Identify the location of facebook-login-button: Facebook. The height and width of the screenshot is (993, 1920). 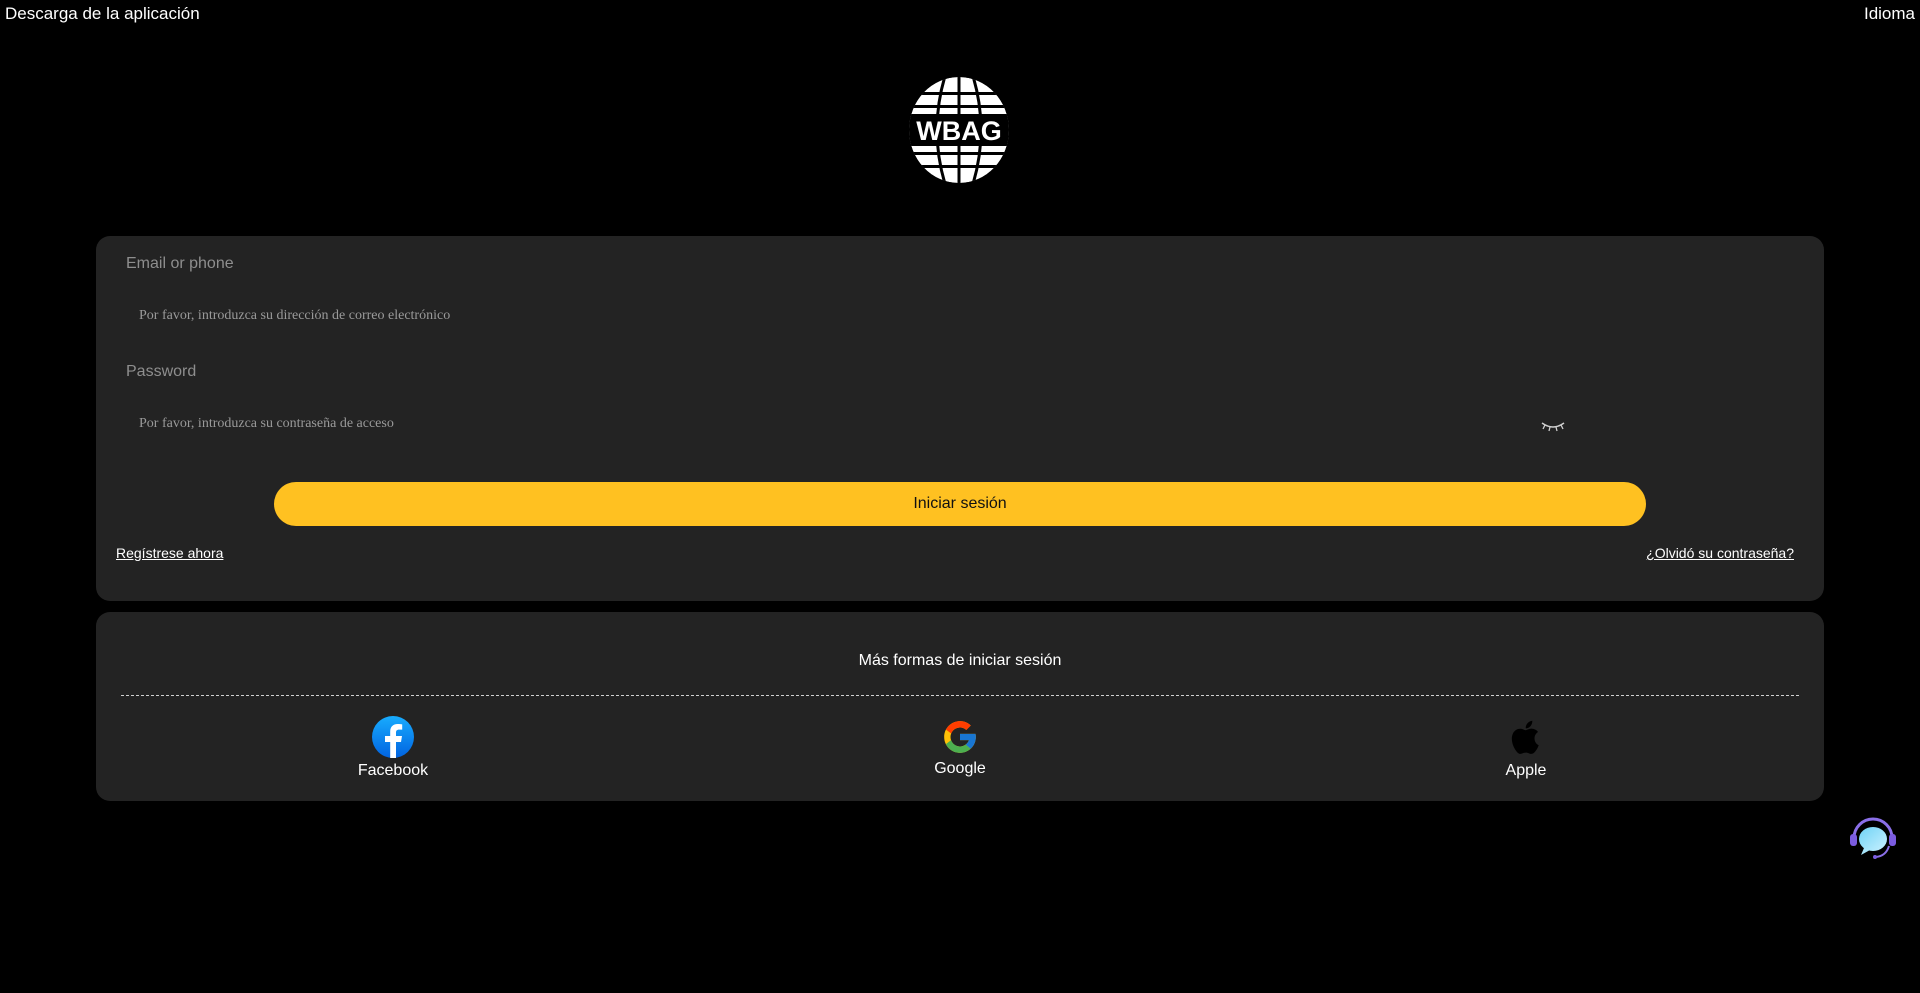
(393, 748).